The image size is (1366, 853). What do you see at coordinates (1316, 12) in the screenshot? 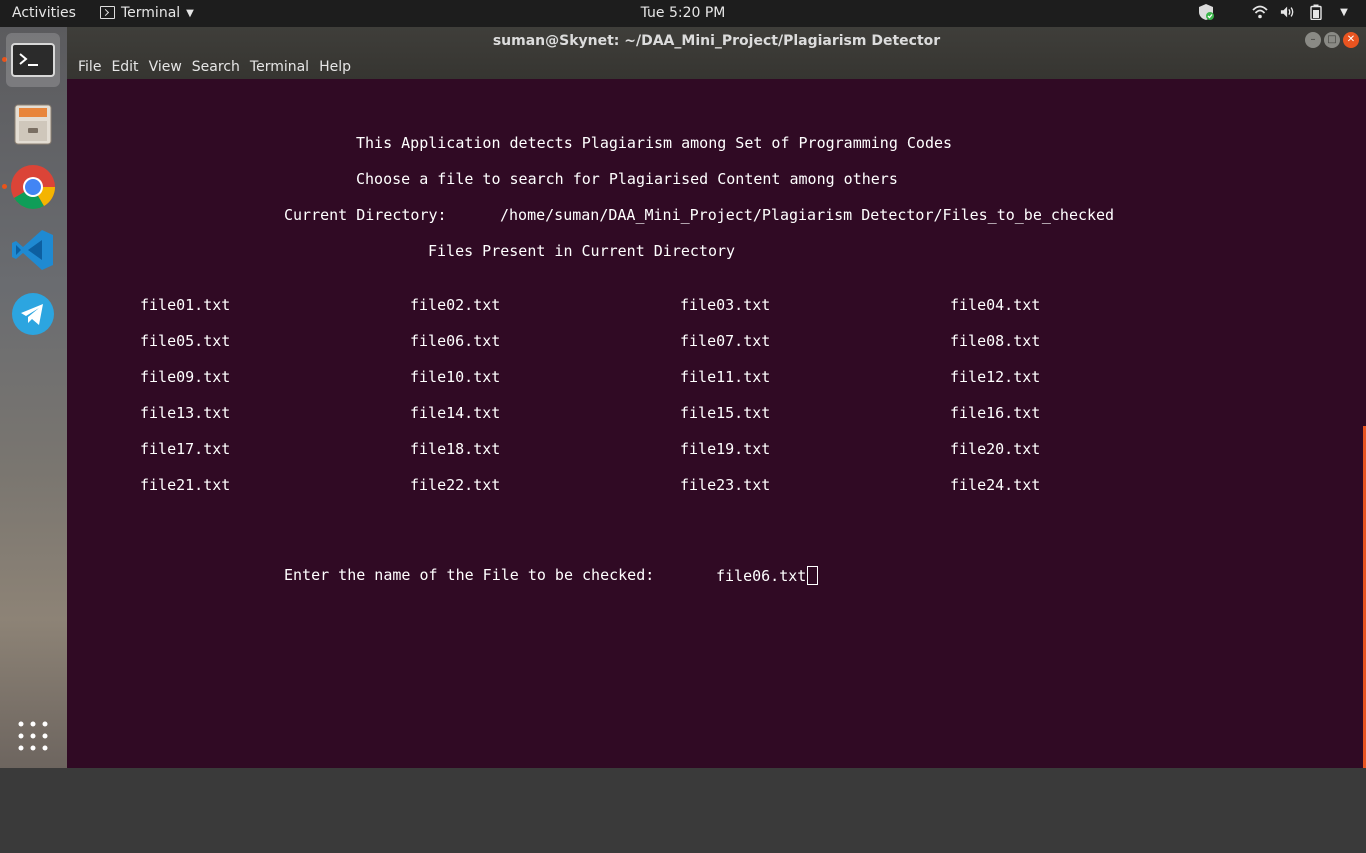
I see `battery-icon` at bounding box center [1316, 12].